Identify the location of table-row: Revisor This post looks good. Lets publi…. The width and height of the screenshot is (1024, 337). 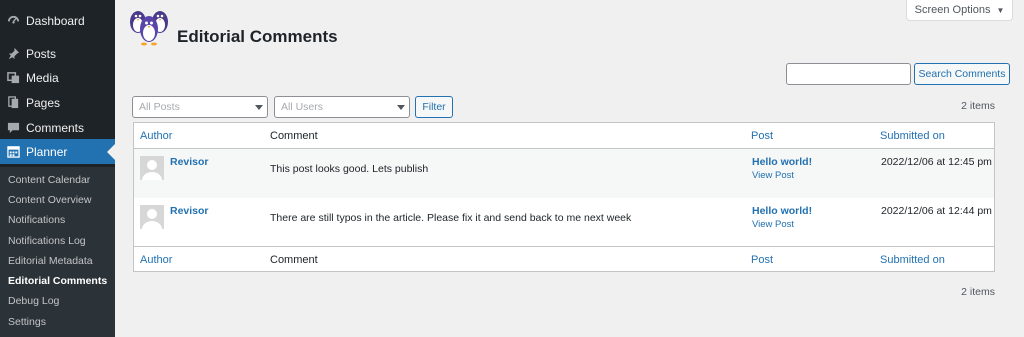
(564, 173).